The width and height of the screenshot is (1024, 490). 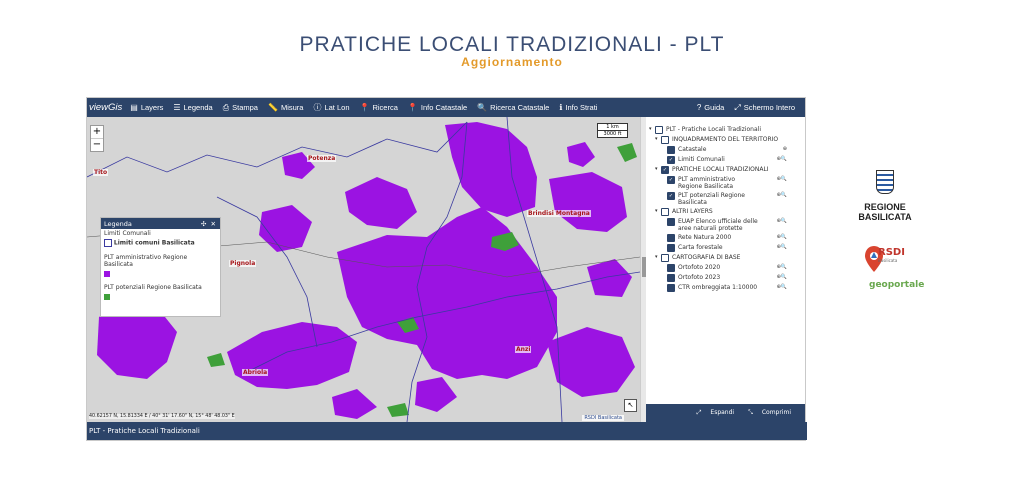 What do you see at coordinates (725, 140) in the screenshot?
I see `tree-group: ▾ INQUADRAMENTO DEL TERRITORIO` at bounding box center [725, 140].